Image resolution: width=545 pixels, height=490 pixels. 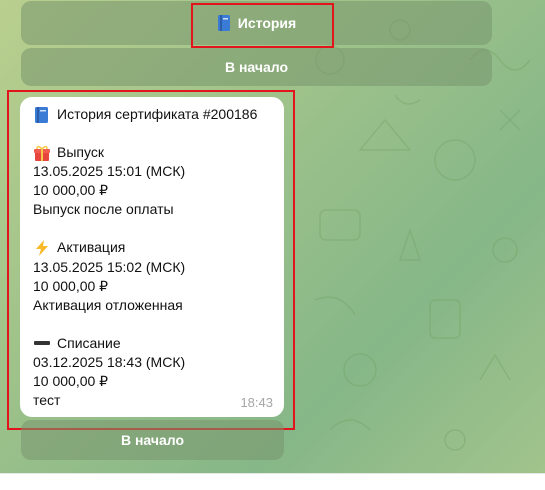 What do you see at coordinates (103, 209) in the screenshot?
I see `event-note: Выпуск после оплаты` at bounding box center [103, 209].